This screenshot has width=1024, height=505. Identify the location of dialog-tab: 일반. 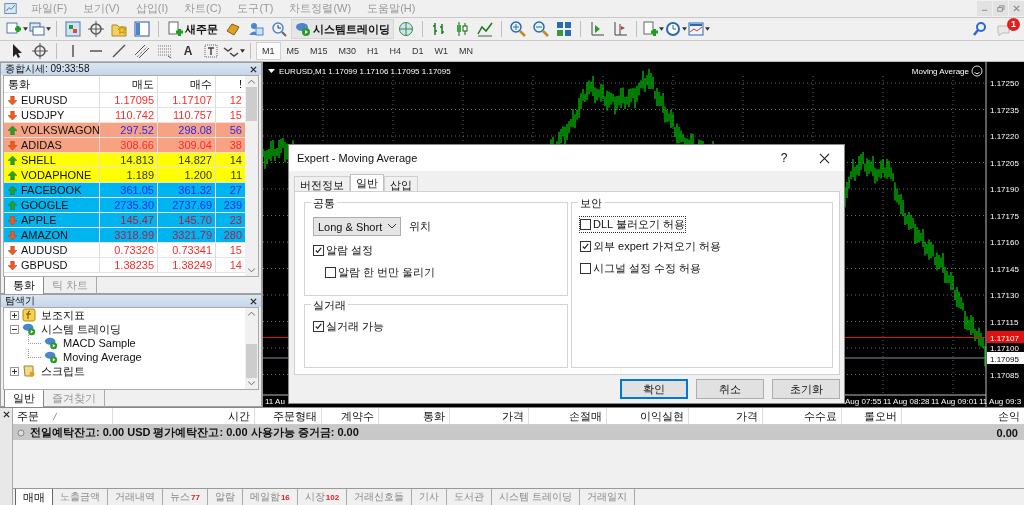
(367, 182).